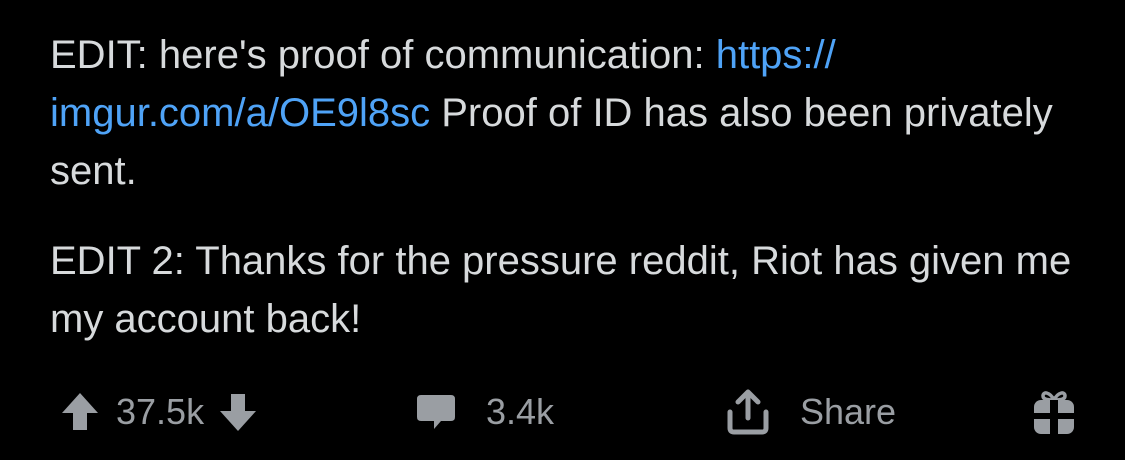 Image resolution: width=1125 pixels, height=460 pixels. What do you see at coordinates (748, 412) in the screenshot?
I see `share-upload-icon` at bounding box center [748, 412].